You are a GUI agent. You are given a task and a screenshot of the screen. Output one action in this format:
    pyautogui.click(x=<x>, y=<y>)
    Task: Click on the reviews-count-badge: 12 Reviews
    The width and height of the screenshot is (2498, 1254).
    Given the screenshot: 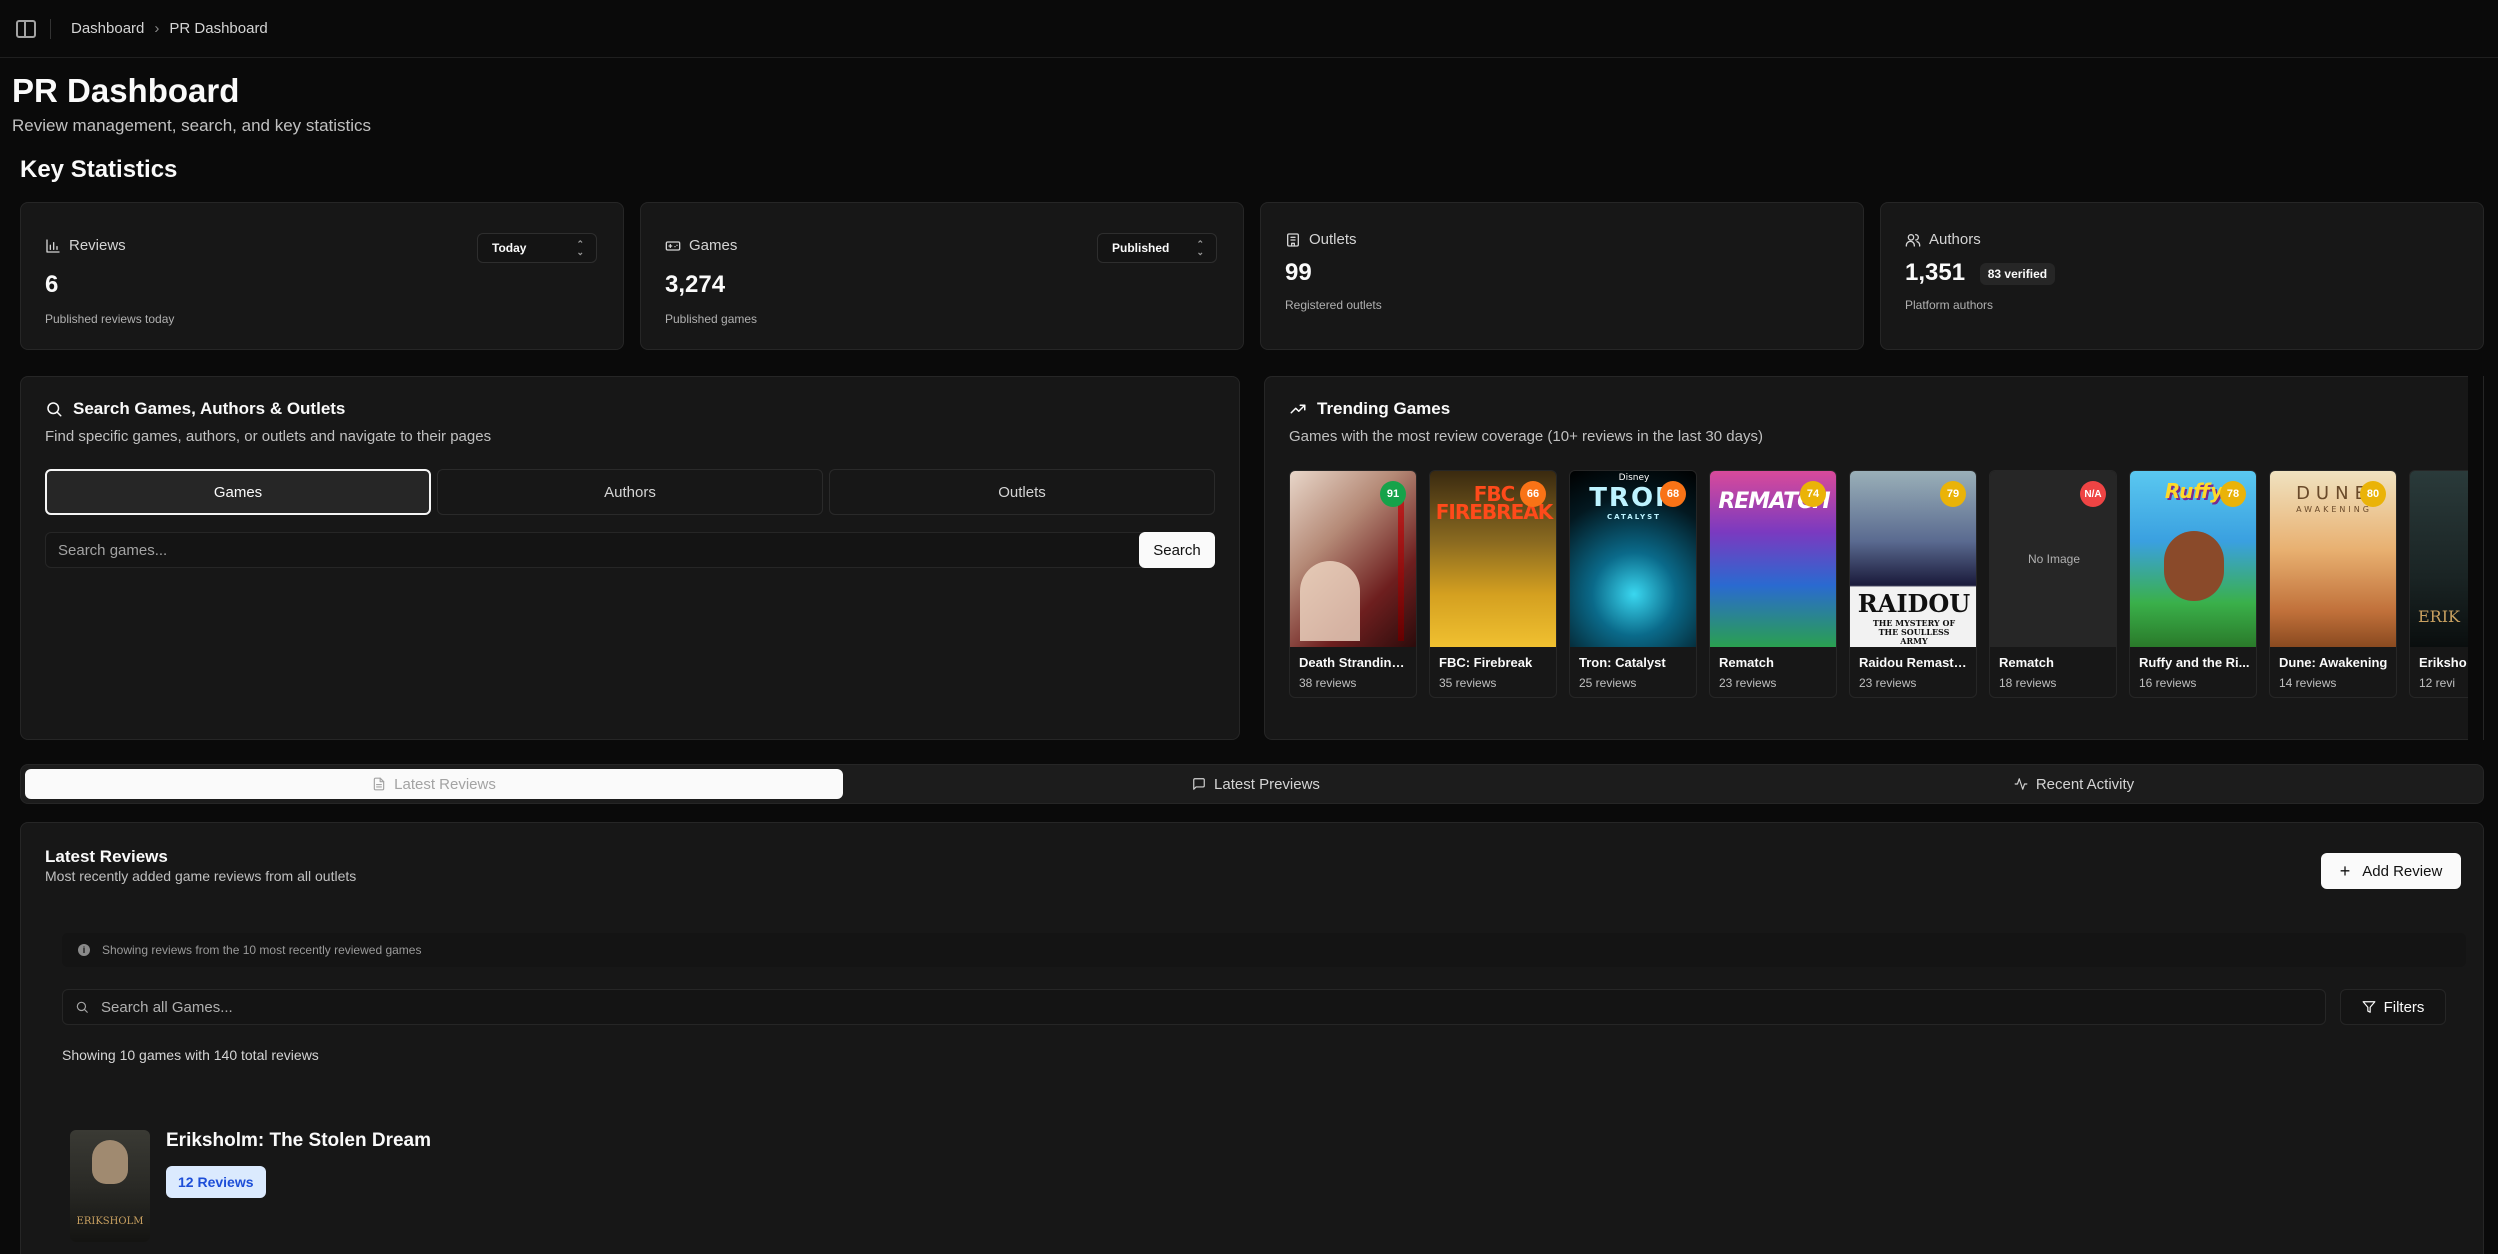 What is the action you would take?
    pyautogui.click(x=216, y=1182)
    